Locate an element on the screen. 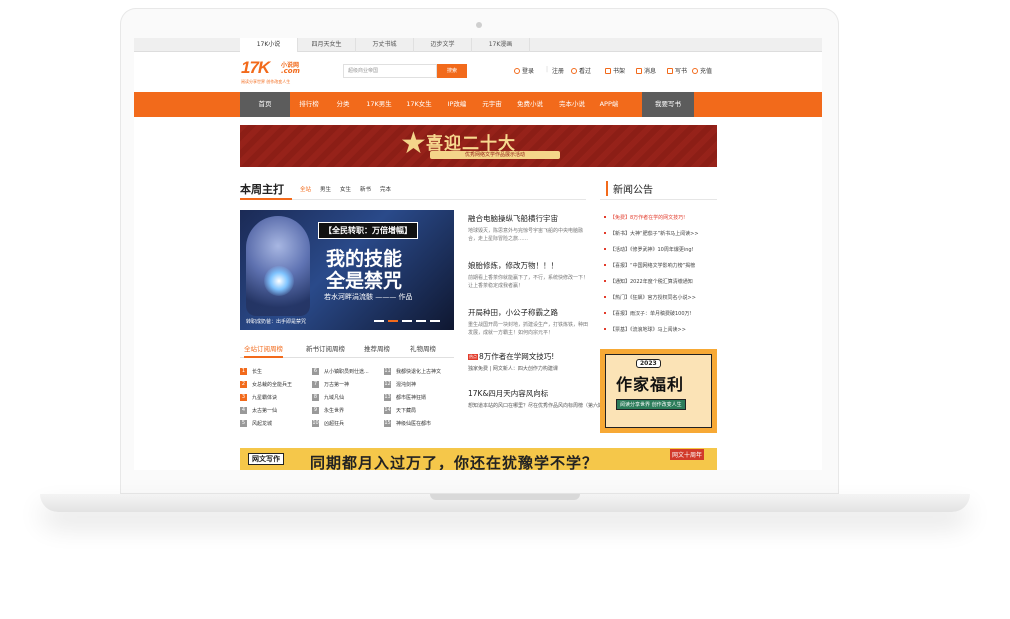 The image size is (1010, 619). rank-row: 2 女总裁的全能兵王 is located at coordinates (266, 387).